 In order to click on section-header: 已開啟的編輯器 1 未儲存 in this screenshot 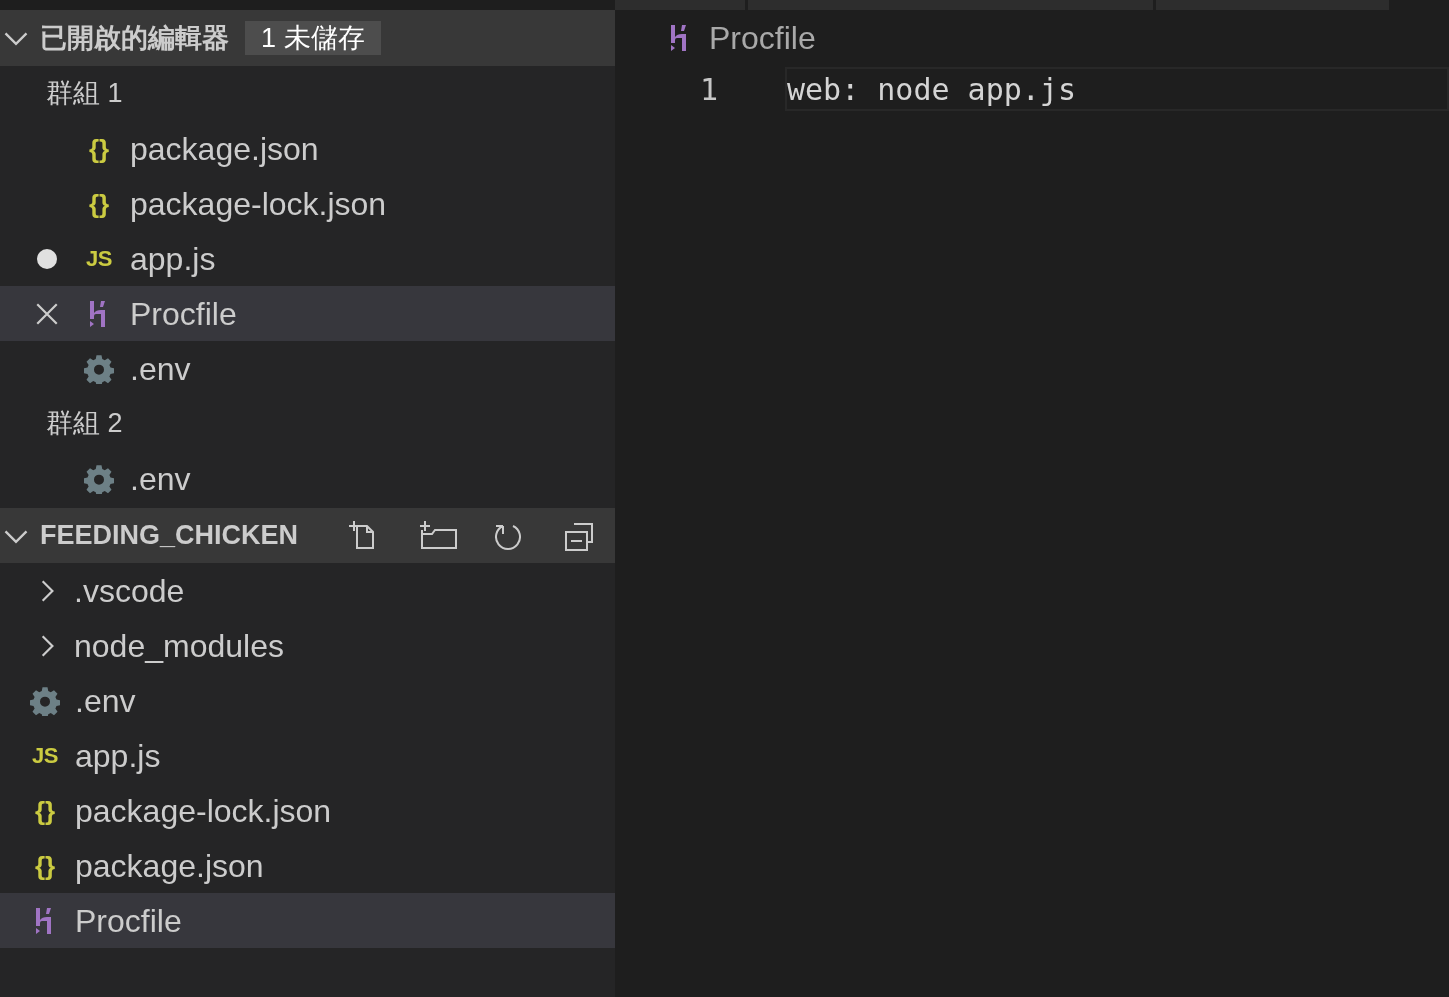, I will do `click(307, 38)`.